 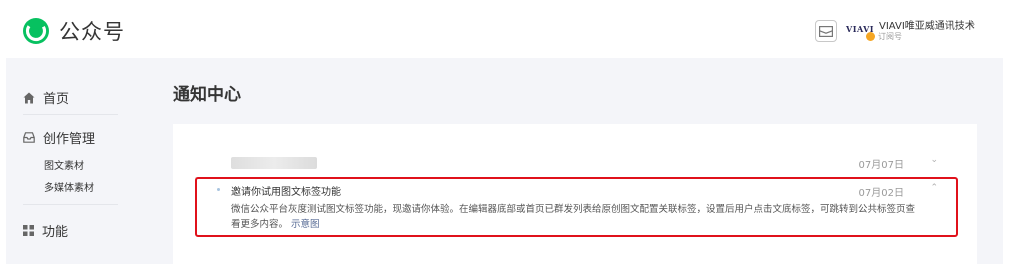 I want to click on diagram-link: 示意图, so click(x=305, y=224).